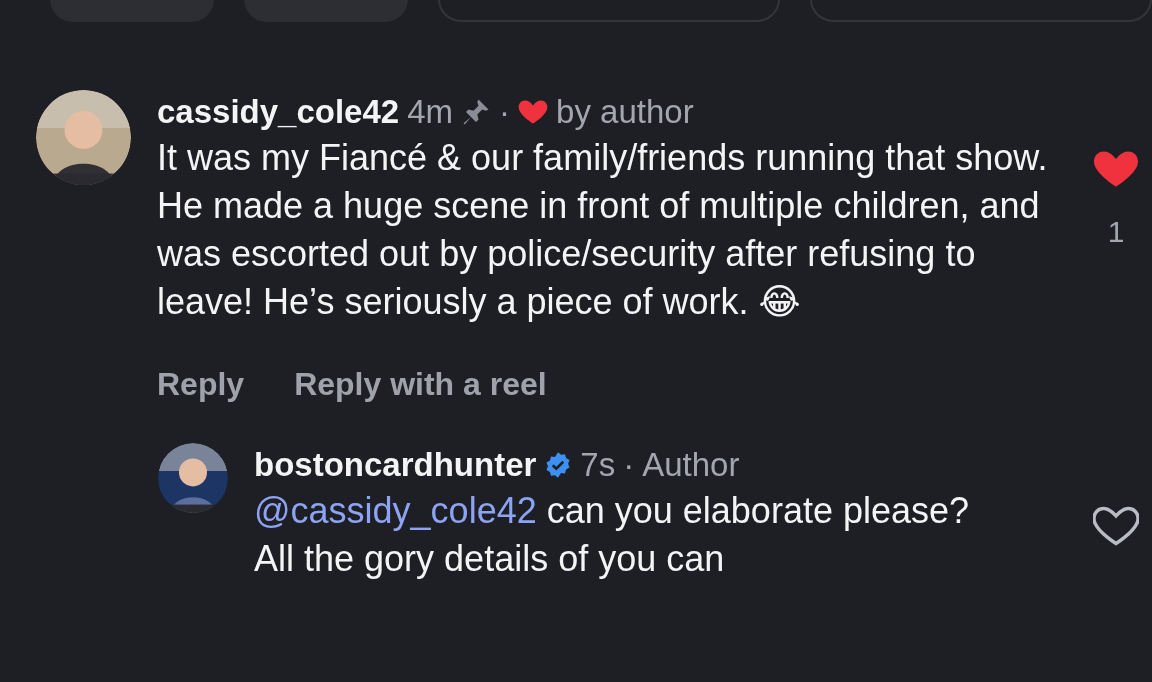 The image size is (1152, 682). I want to click on like-count: 1, so click(1116, 232).